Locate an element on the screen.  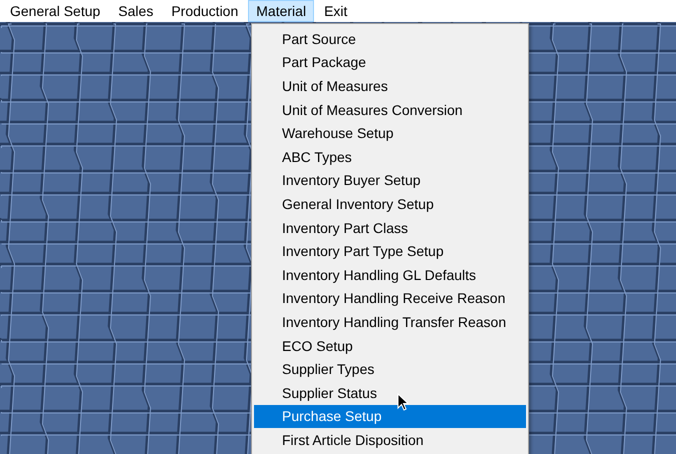
menu-item: Inventory Part Type Setup is located at coordinates (390, 251).